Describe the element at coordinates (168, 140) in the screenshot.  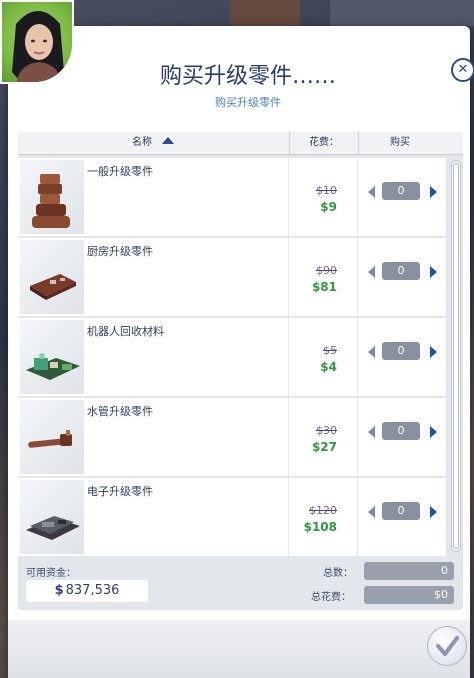
I see `sort-ascending-icon` at that location.